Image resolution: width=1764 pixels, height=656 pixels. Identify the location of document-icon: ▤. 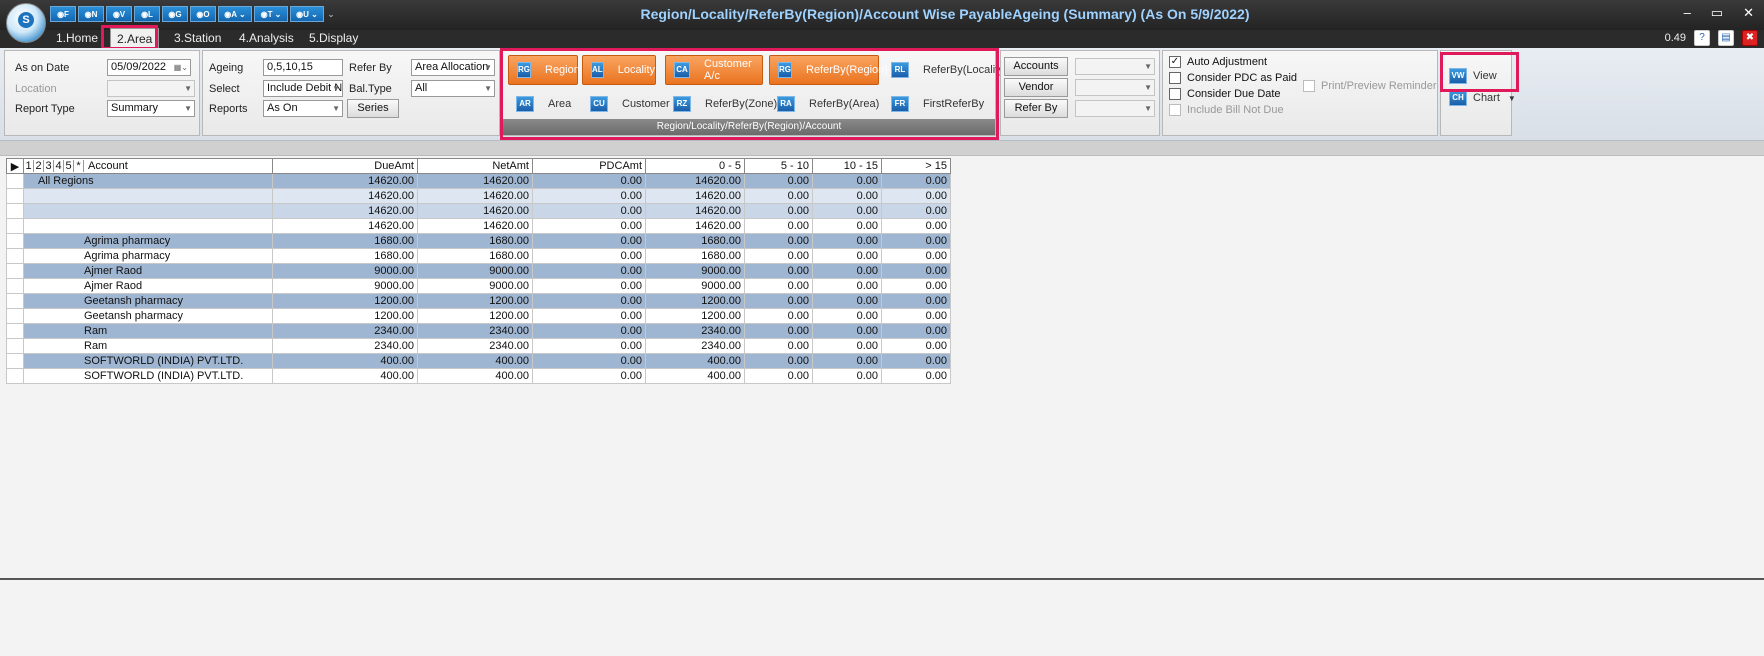
(1726, 38).